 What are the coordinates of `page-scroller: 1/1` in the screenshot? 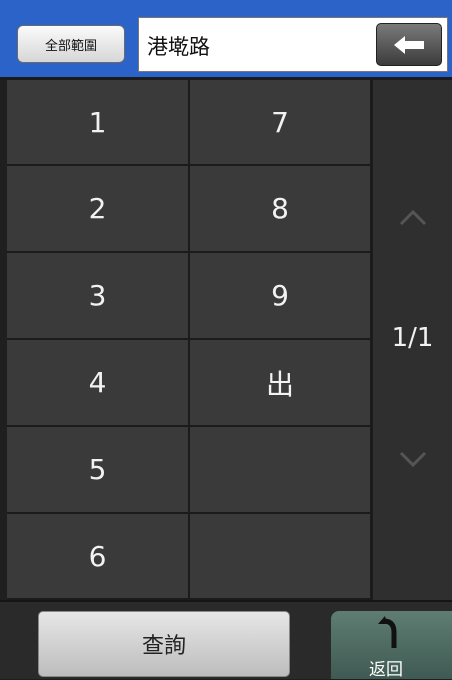 It's located at (411, 340).